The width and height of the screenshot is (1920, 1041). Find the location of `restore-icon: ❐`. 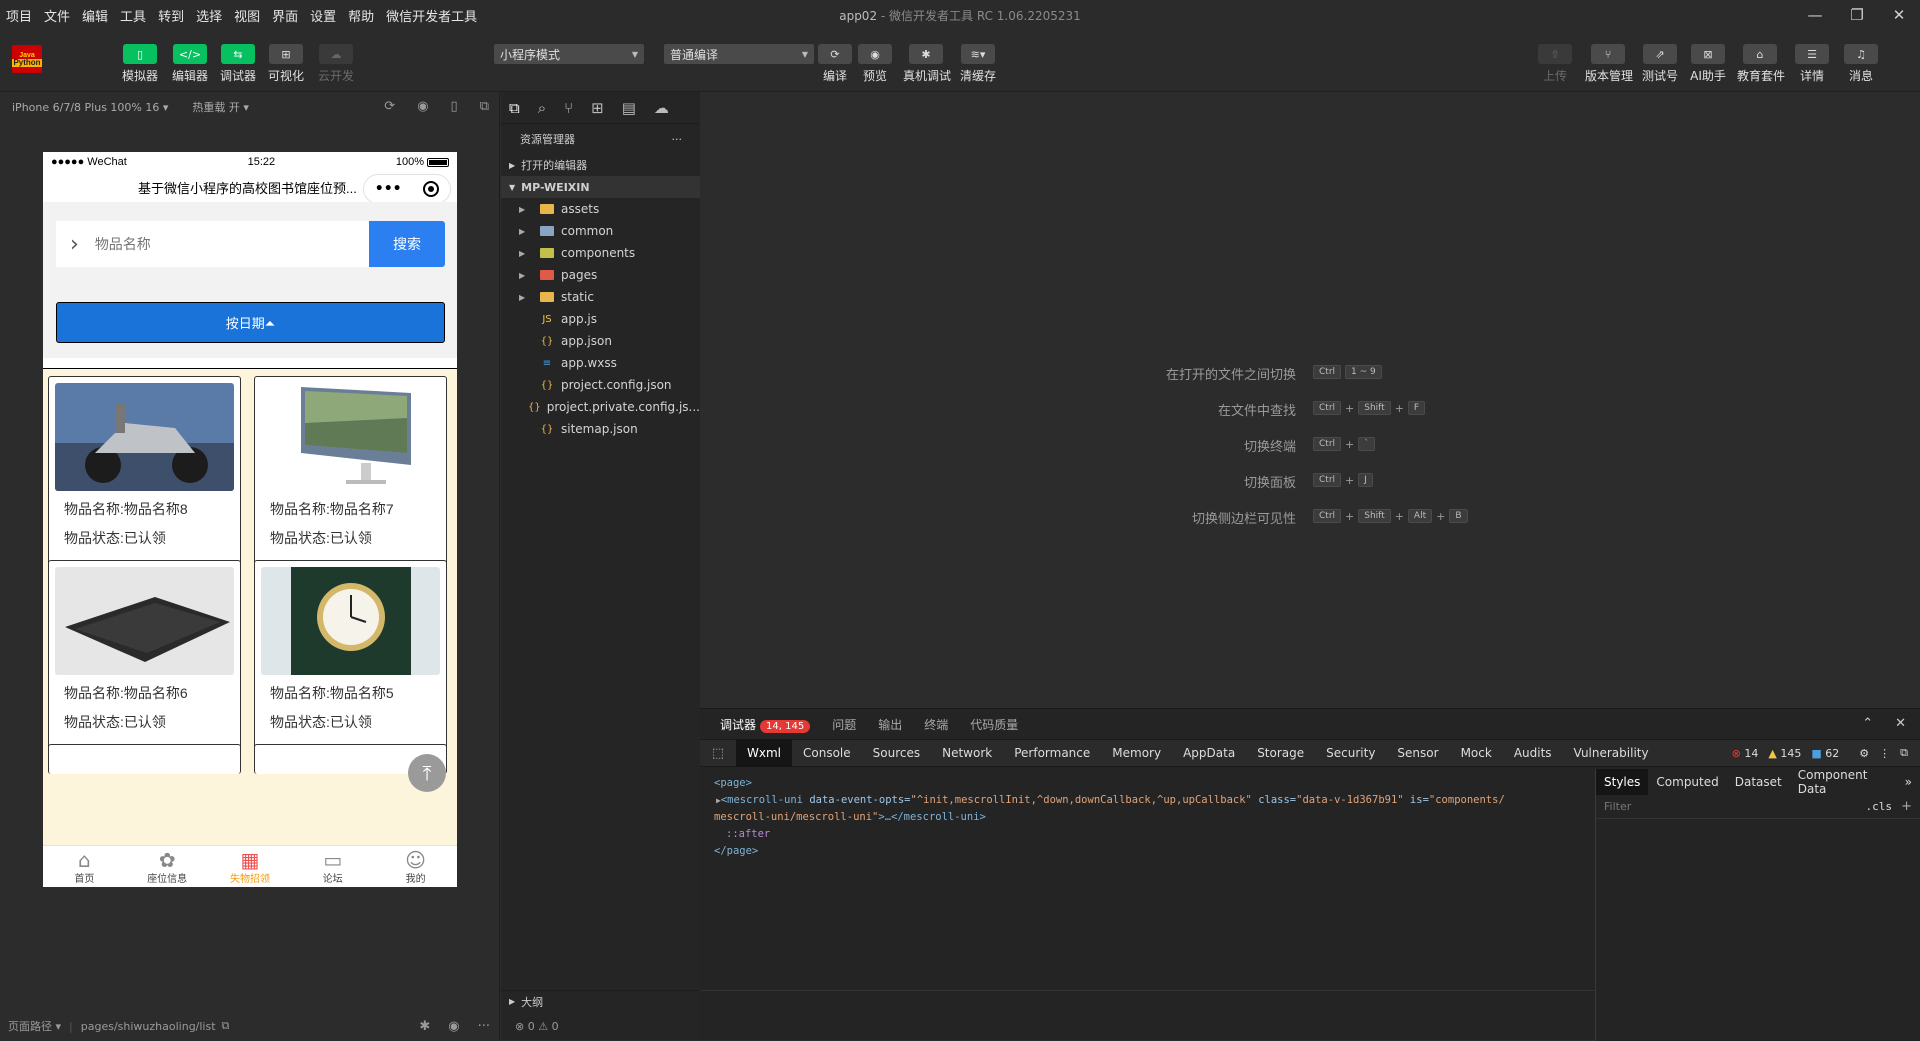

restore-icon: ❐ is located at coordinates (1857, 15).